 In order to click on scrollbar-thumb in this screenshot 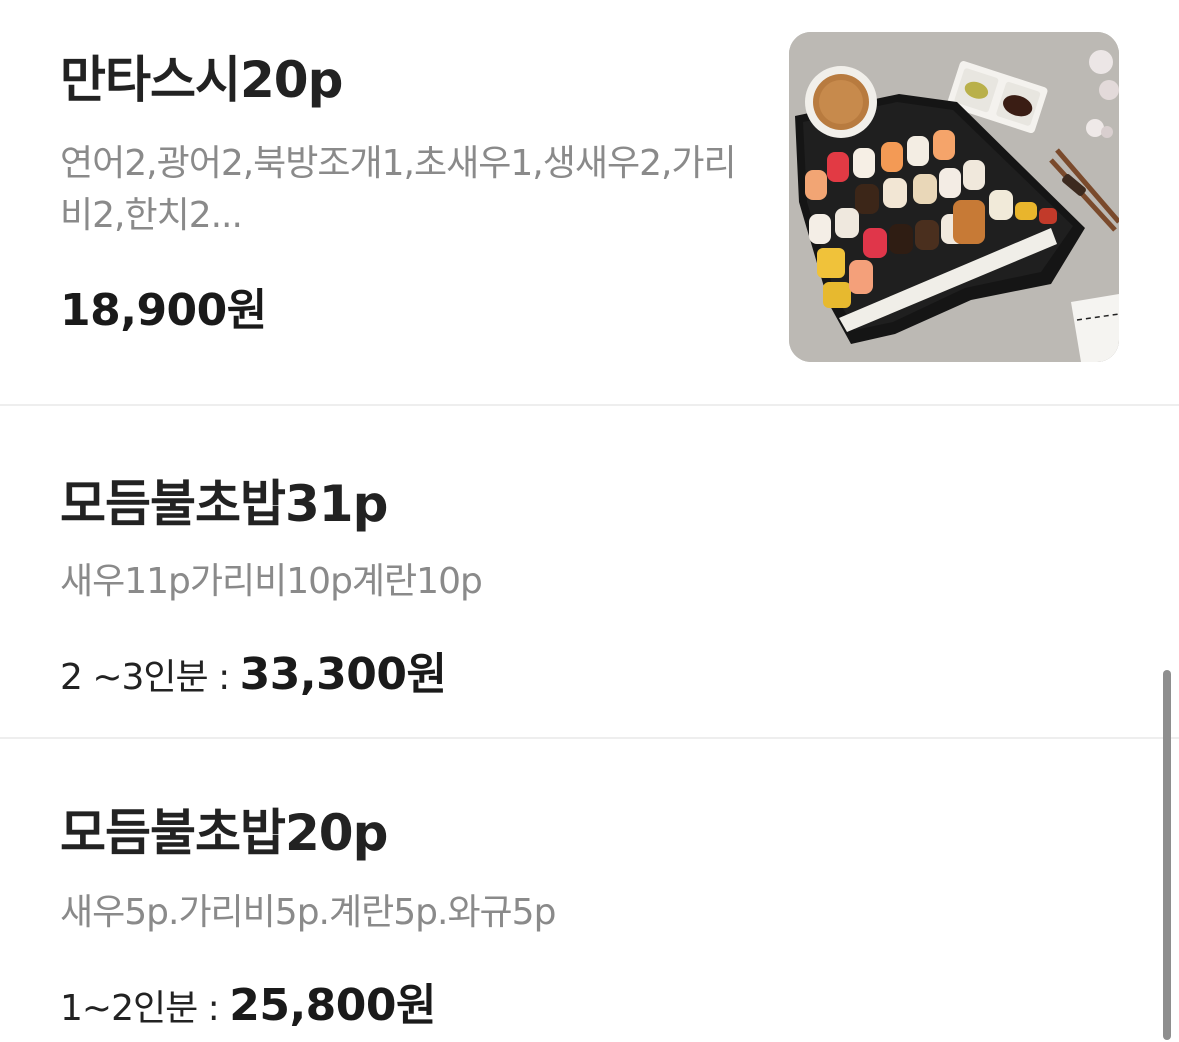, I will do `click(1167, 855)`.